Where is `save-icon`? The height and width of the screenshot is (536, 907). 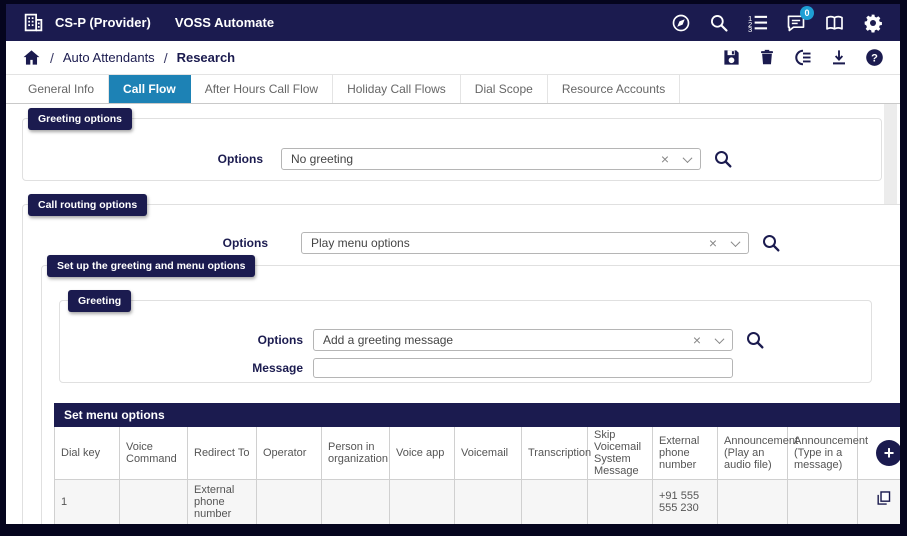
save-icon is located at coordinates (731, 57).